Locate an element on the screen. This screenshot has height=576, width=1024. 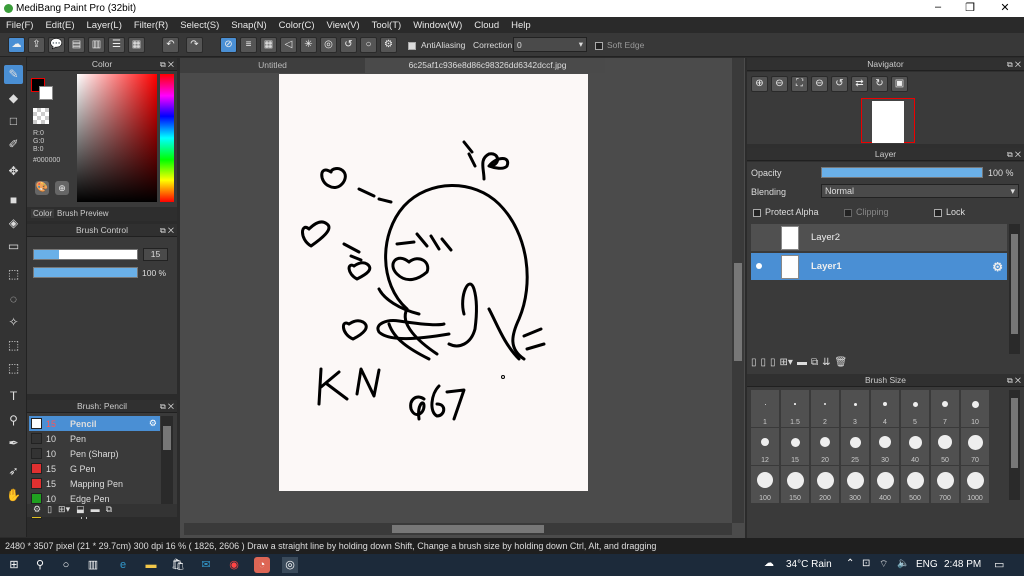
select-eraser-tool-icon: ⬚ is located at coordinates (13, 368).